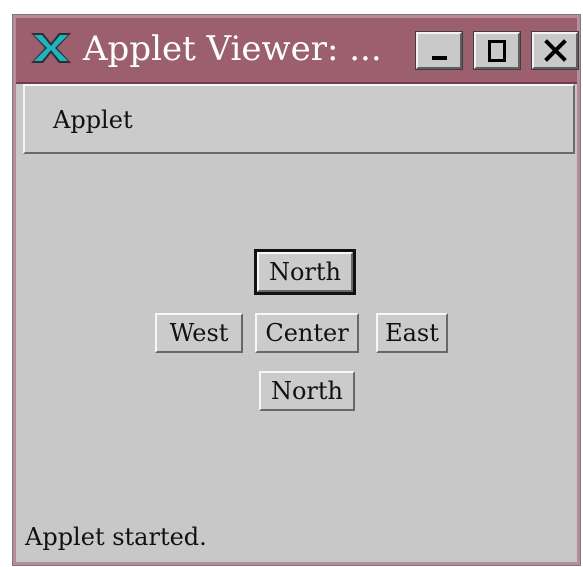  I want to click on north-button-bottom: North, so click(307, 391).